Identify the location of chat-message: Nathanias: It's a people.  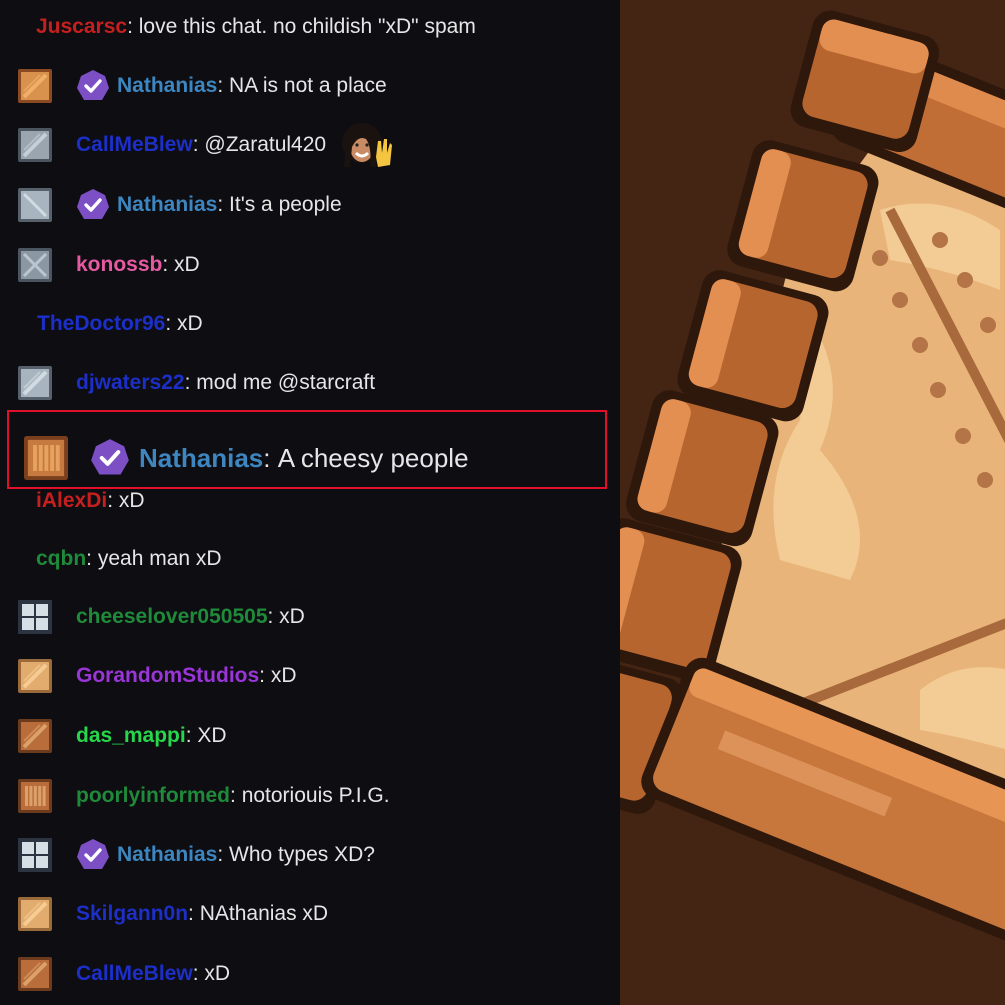
(310, 205).